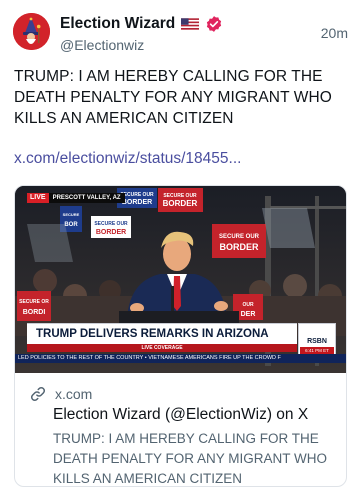  Describe the element at coordinates (317, 350) in the screenshot. I see `broadcast-clock: 6:41 PM ET` at that location.